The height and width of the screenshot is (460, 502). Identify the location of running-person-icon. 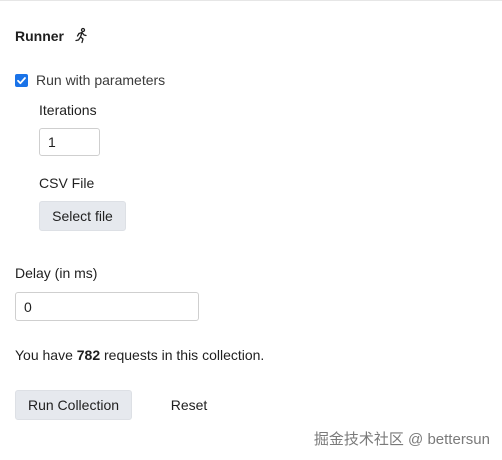
(81, 36).